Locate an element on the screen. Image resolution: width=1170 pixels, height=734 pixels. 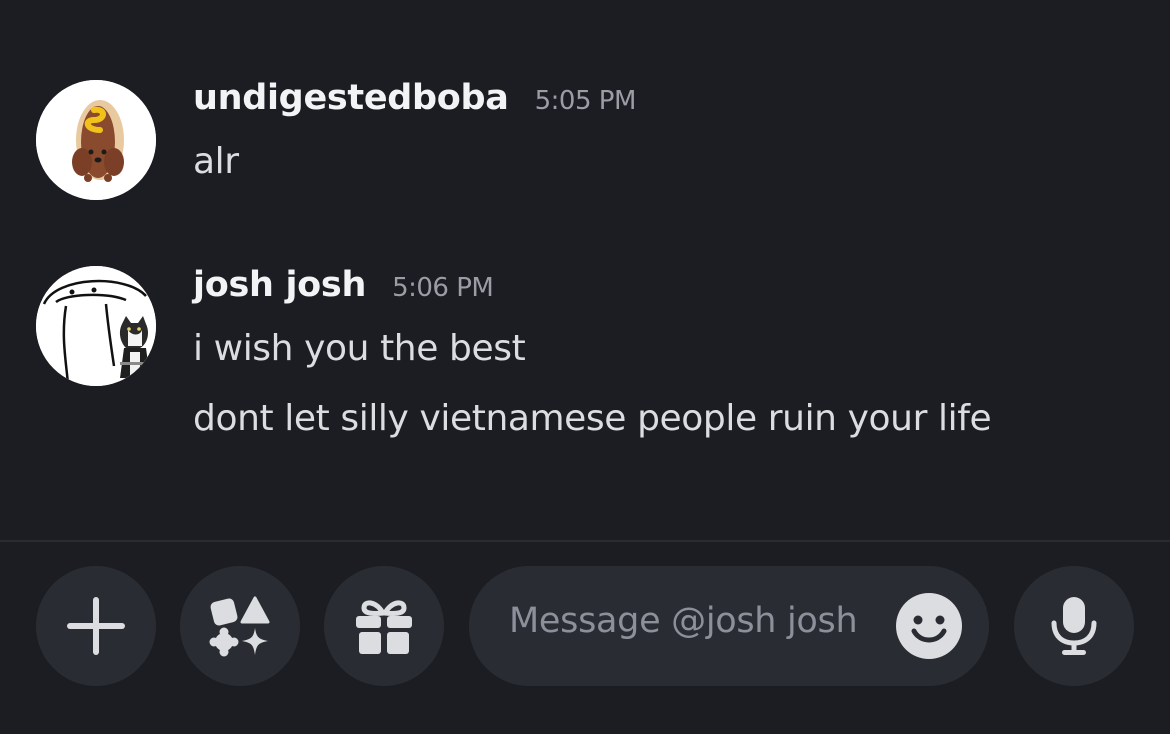
voice-message-button is located at coordinates (1074, 626).